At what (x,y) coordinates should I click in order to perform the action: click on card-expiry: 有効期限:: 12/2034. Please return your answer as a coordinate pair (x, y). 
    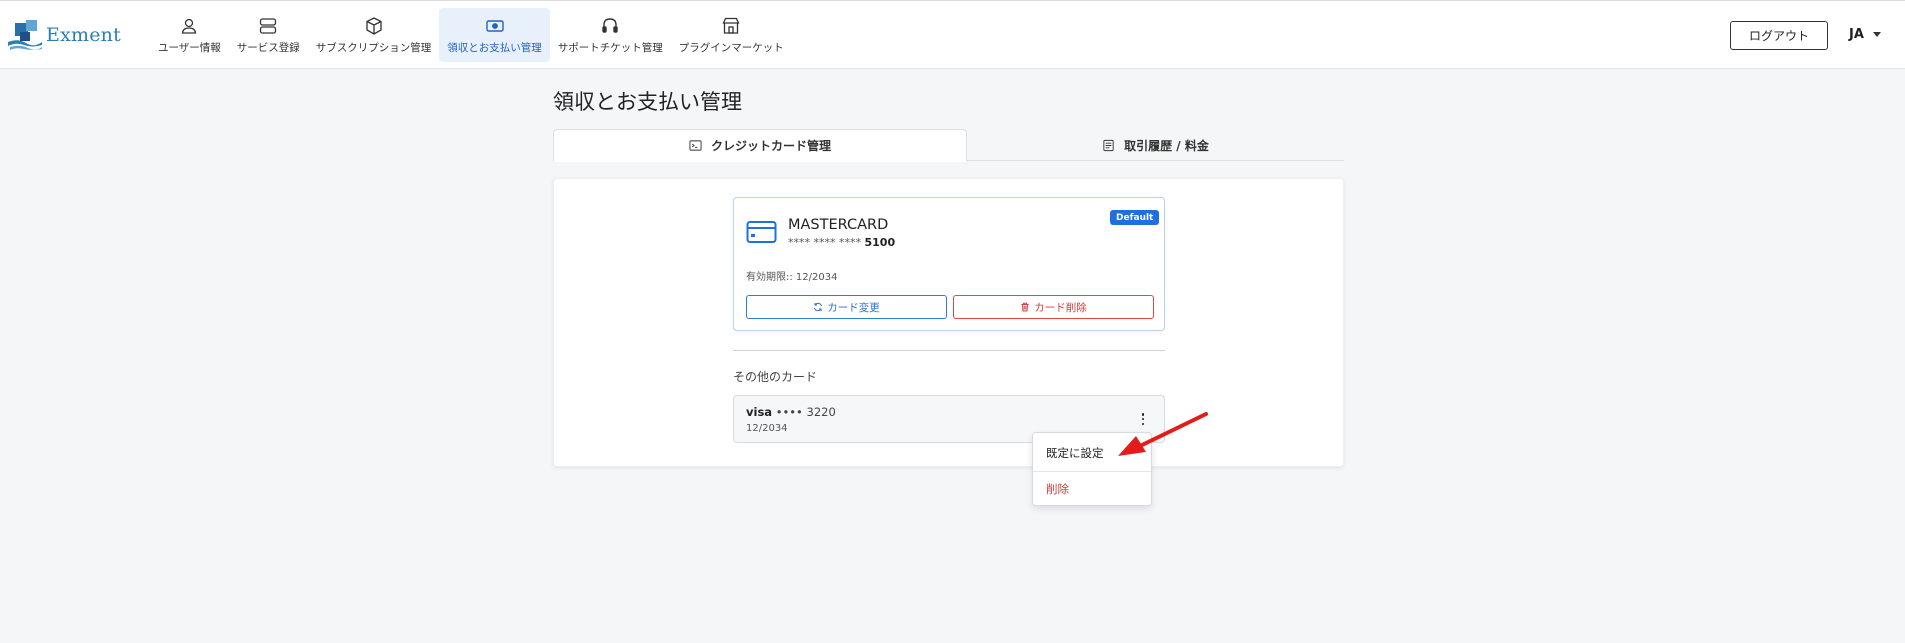
    Looking at the image, I should click on (792, 277).